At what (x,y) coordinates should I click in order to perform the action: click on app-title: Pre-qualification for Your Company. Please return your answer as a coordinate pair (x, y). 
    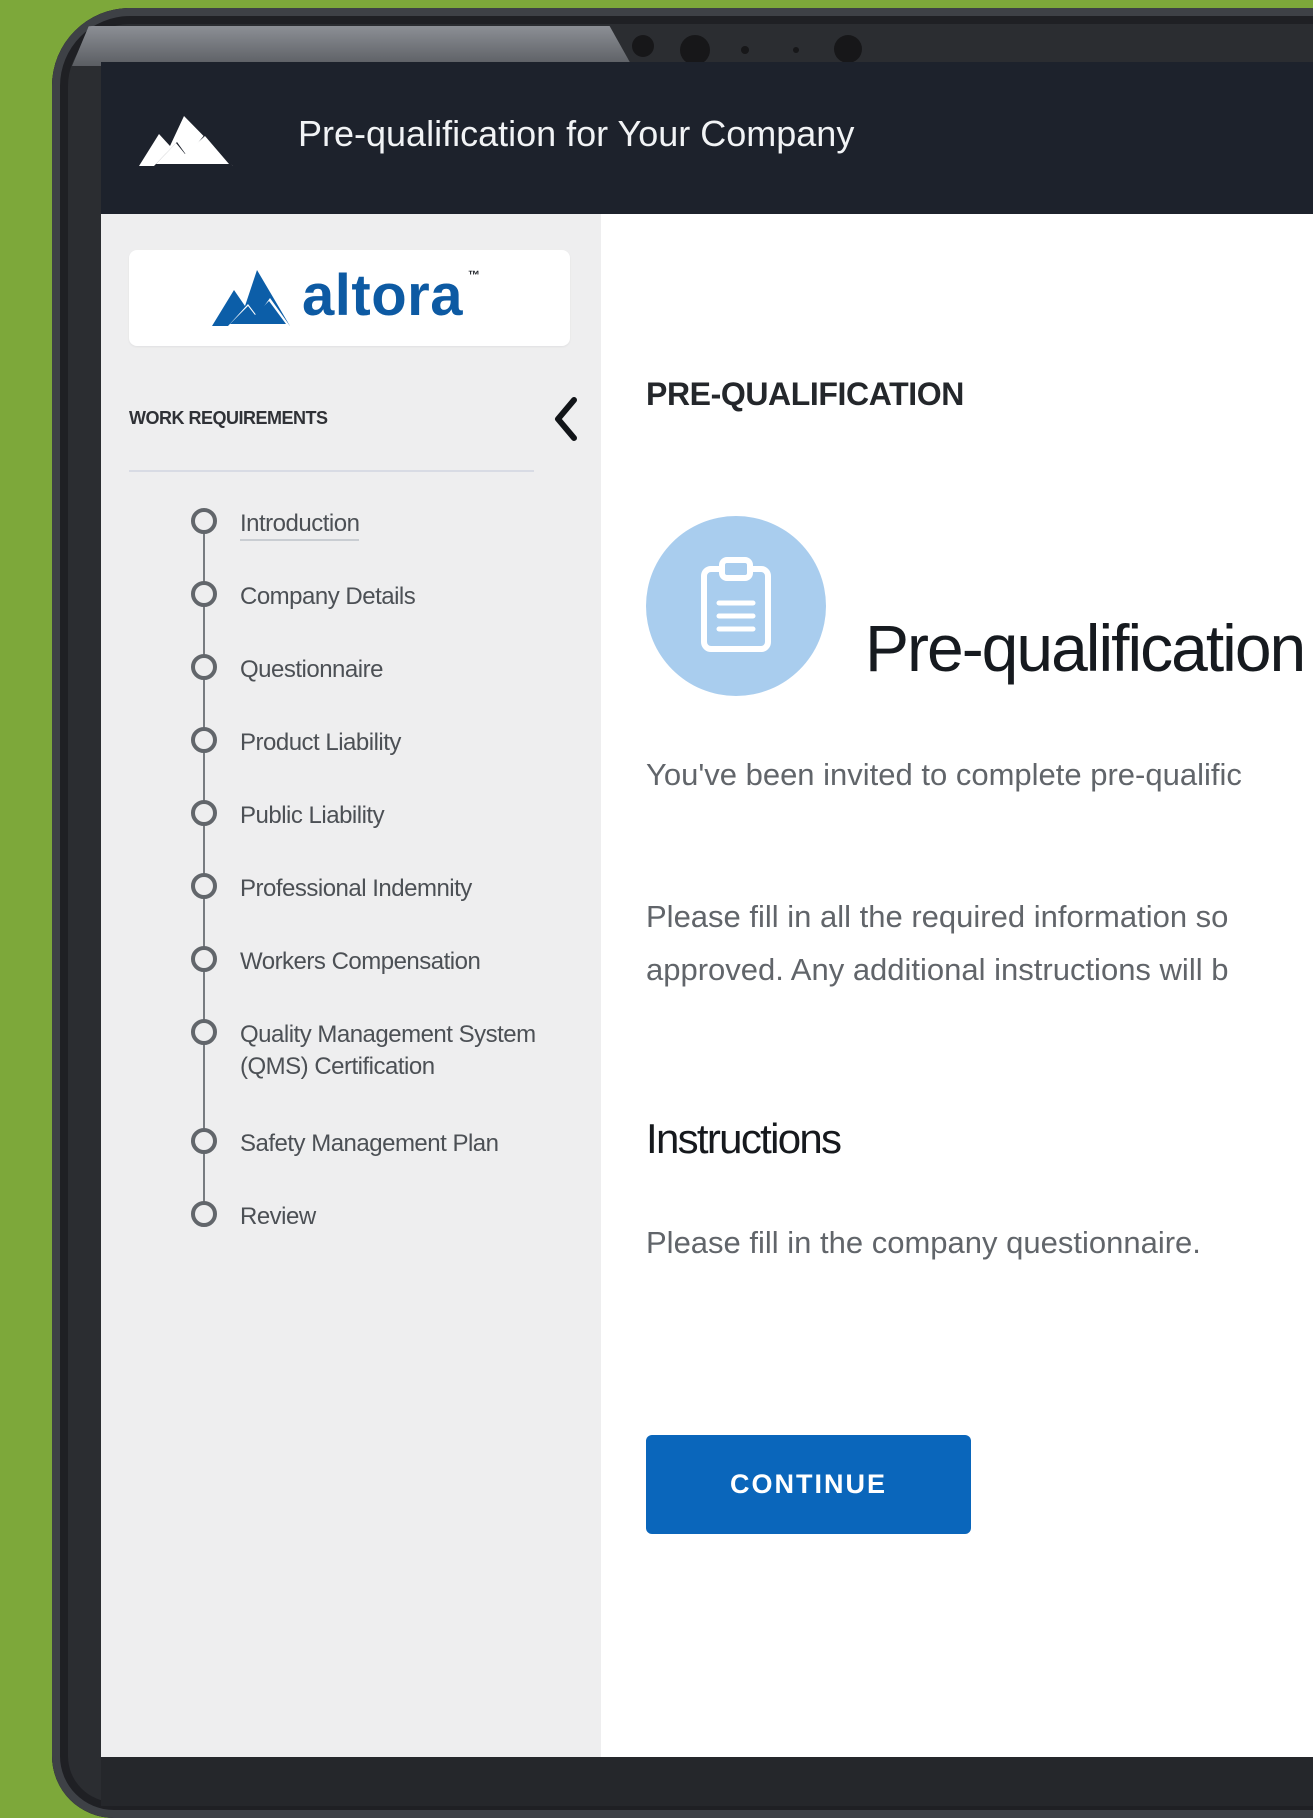
    Looking at the image, I should click on (576, 133).